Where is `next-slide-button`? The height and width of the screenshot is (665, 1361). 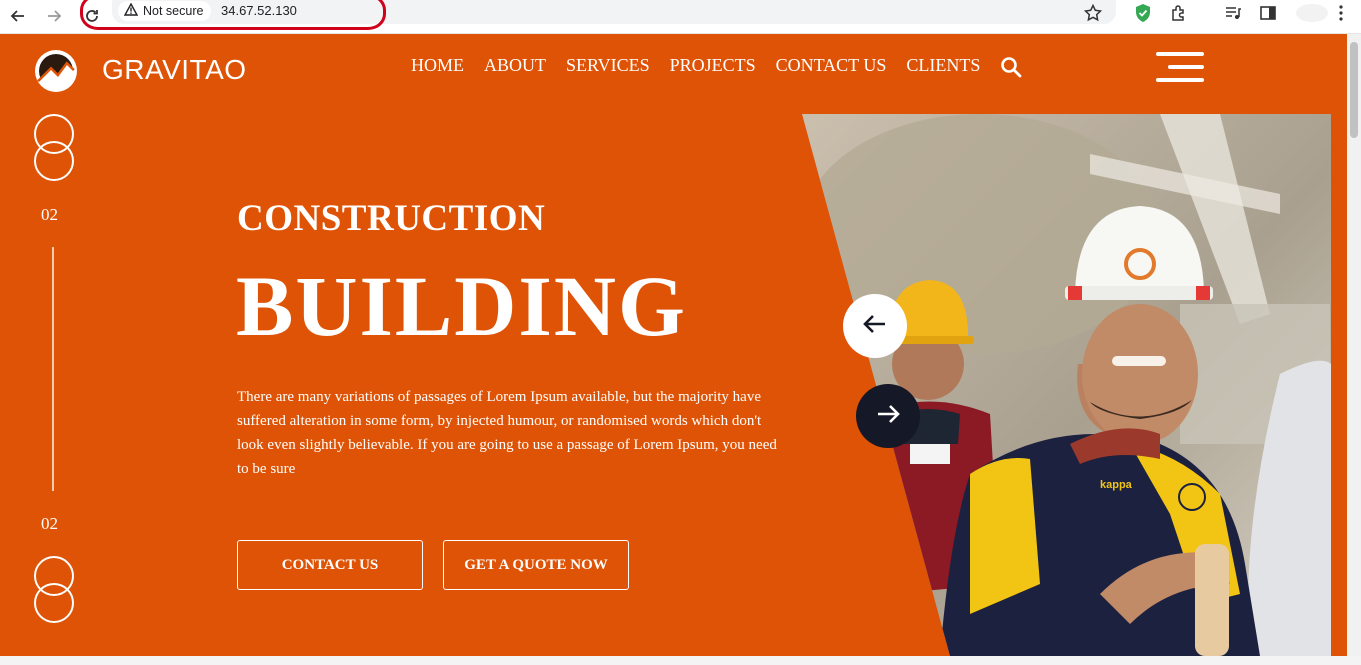
next-slide-button is located at coordinates (888, 416).